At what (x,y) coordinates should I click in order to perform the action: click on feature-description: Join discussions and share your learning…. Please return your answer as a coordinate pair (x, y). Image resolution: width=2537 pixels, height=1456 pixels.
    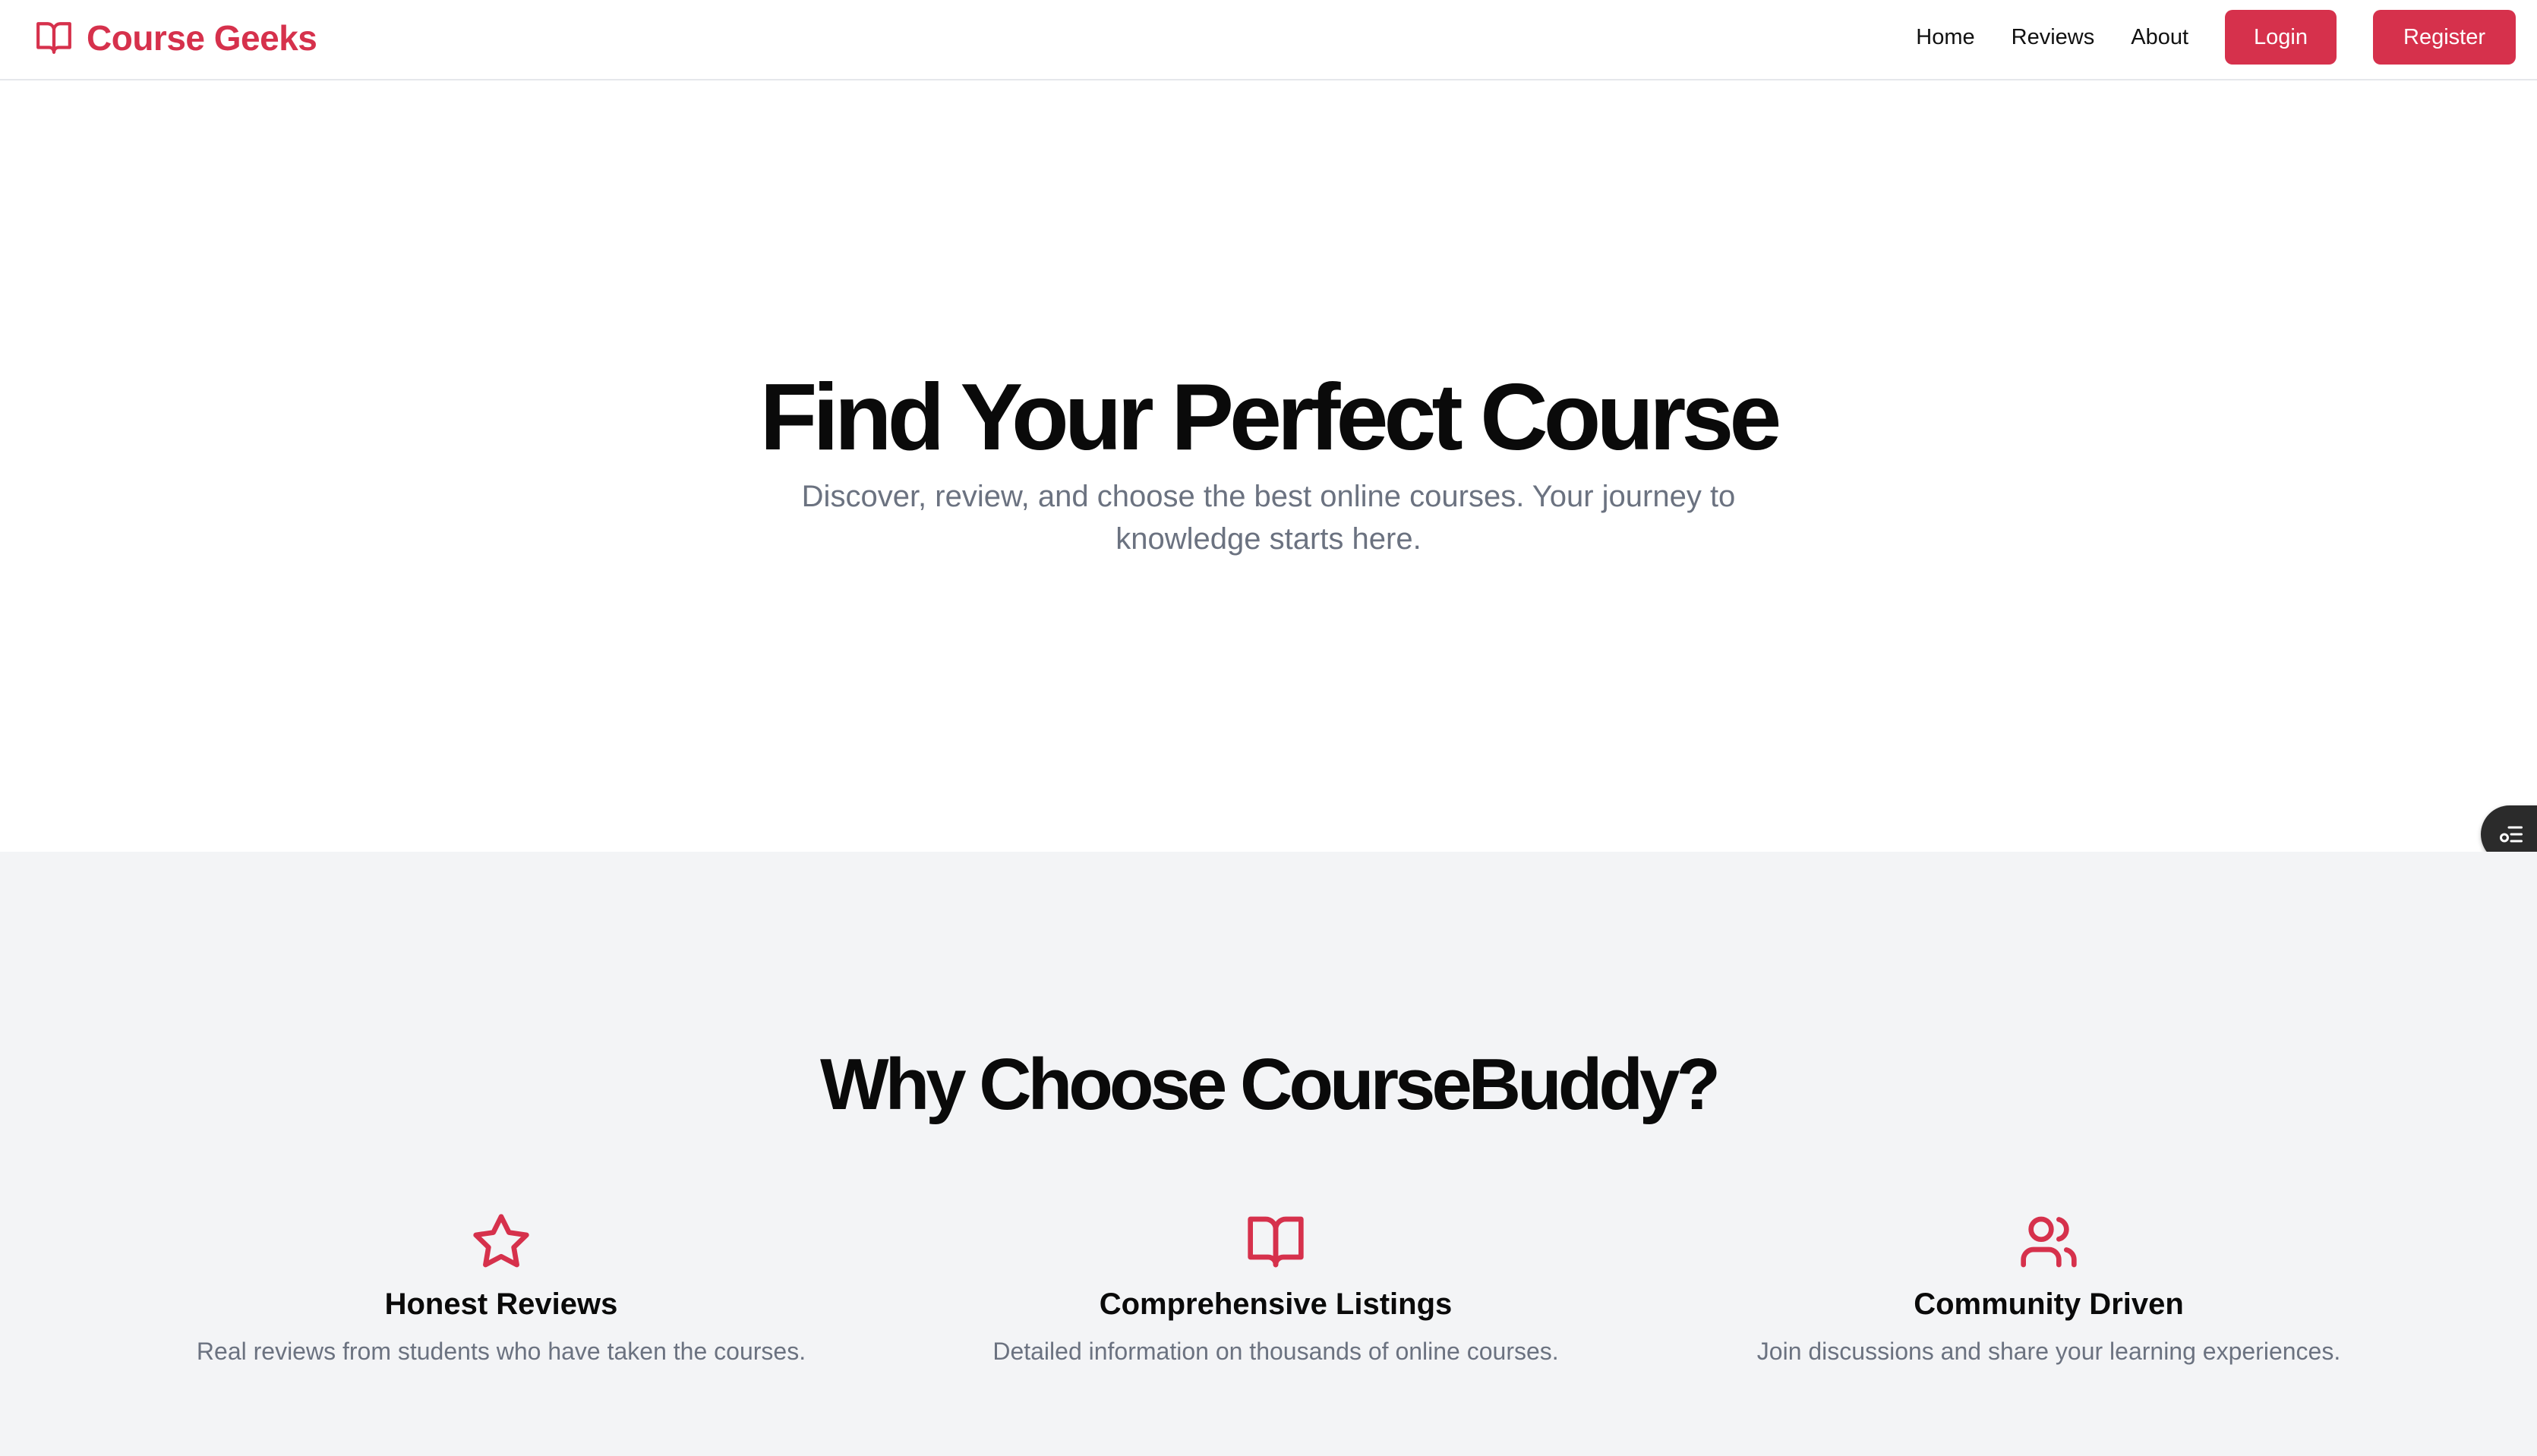
    Looking at the image, I should click on (2048, 1351).